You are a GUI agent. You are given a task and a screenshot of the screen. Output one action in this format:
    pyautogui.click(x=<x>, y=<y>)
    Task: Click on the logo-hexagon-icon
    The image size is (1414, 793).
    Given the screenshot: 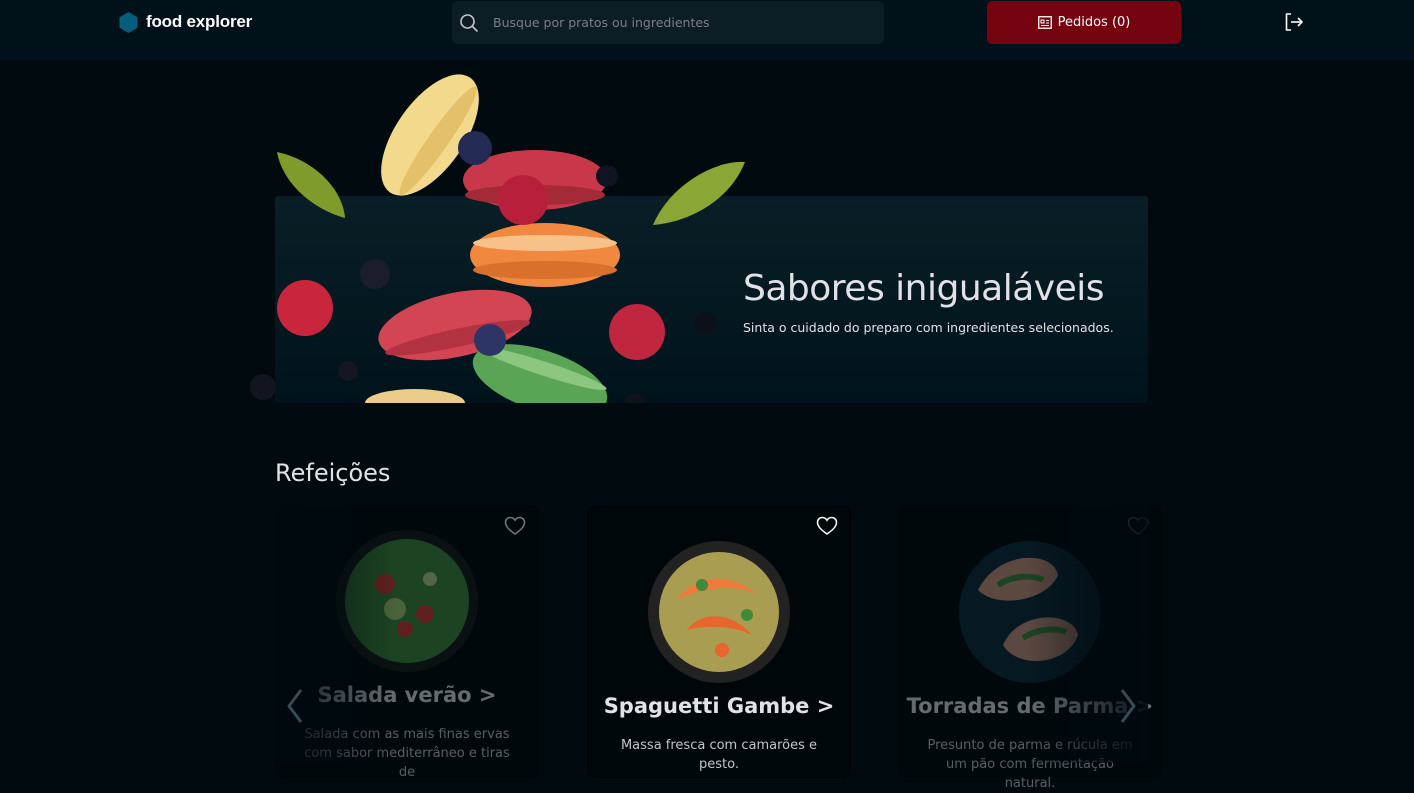 What is the action you would take?
    pyautogui.click(x=128, y=22)
    